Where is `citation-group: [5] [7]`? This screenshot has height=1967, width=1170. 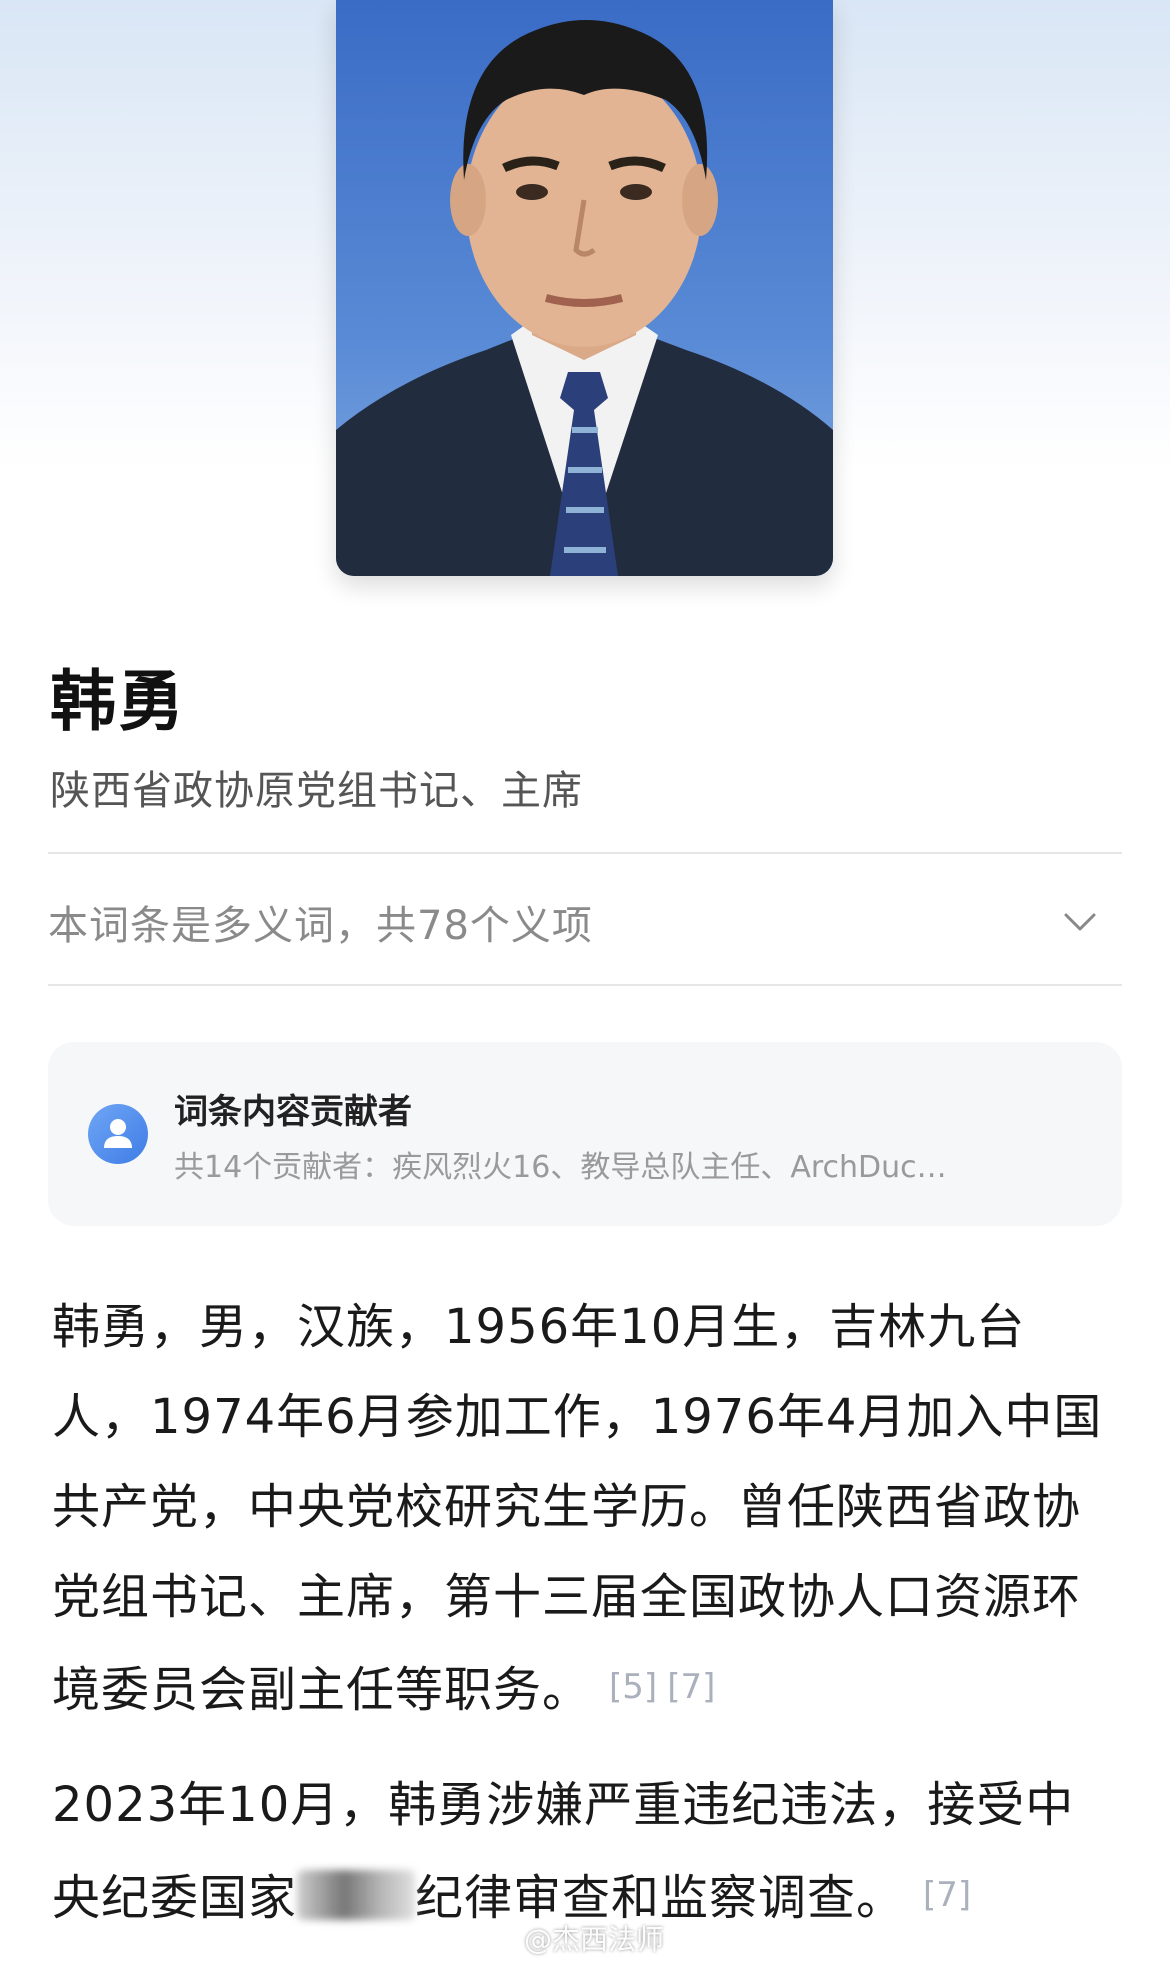 citation-group: [5] [7] is located at coordinates (667, 1687).